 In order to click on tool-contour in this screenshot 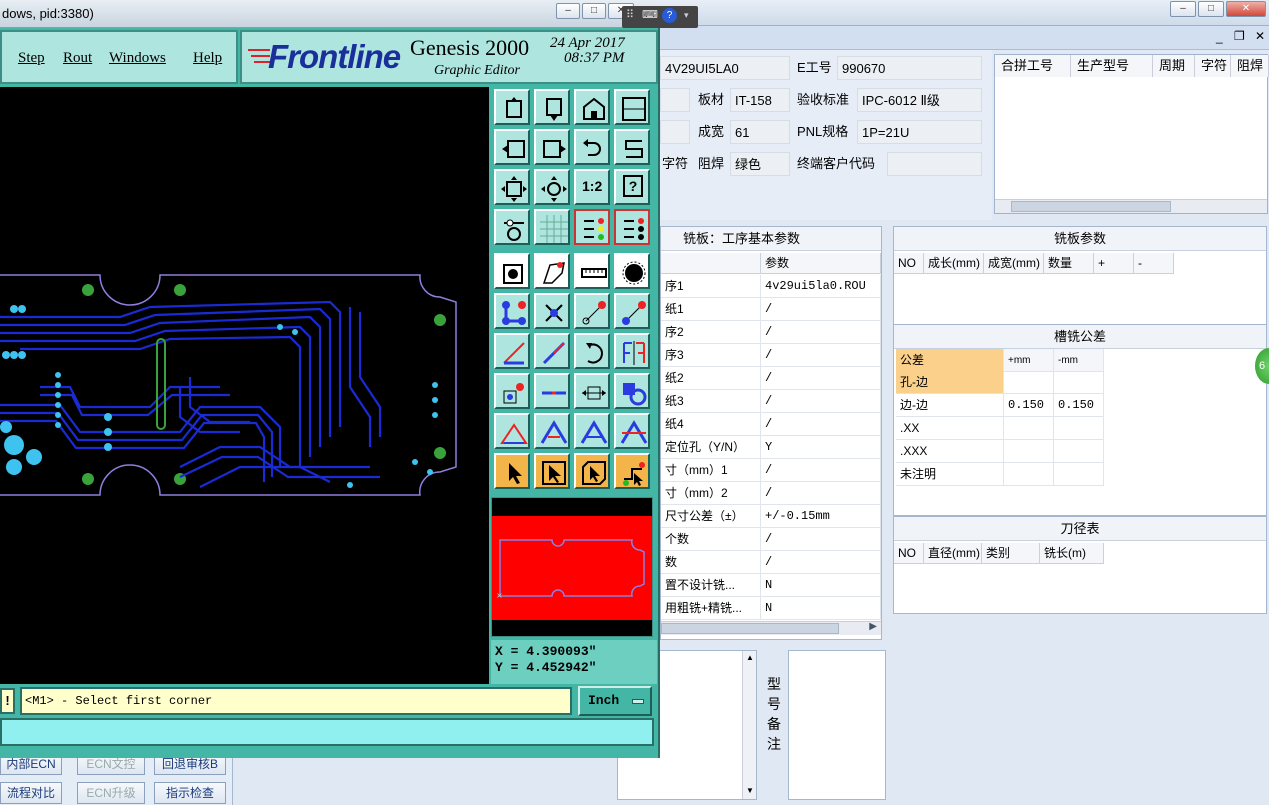, I will do `click(632, 391)`.